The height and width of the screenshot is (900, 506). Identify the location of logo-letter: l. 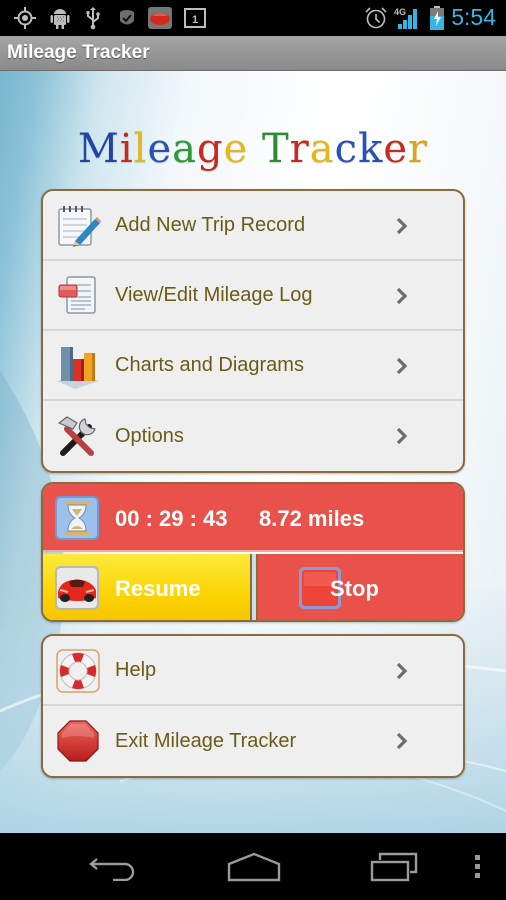
(140, 149).